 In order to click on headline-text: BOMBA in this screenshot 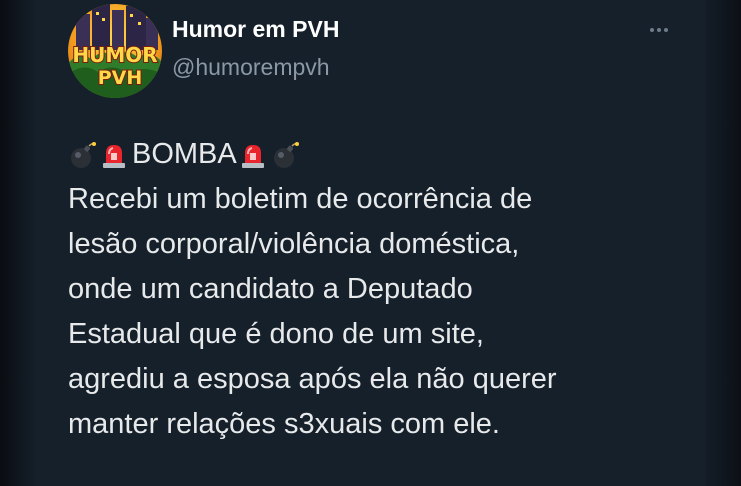, I will do `click(184, 154)`.